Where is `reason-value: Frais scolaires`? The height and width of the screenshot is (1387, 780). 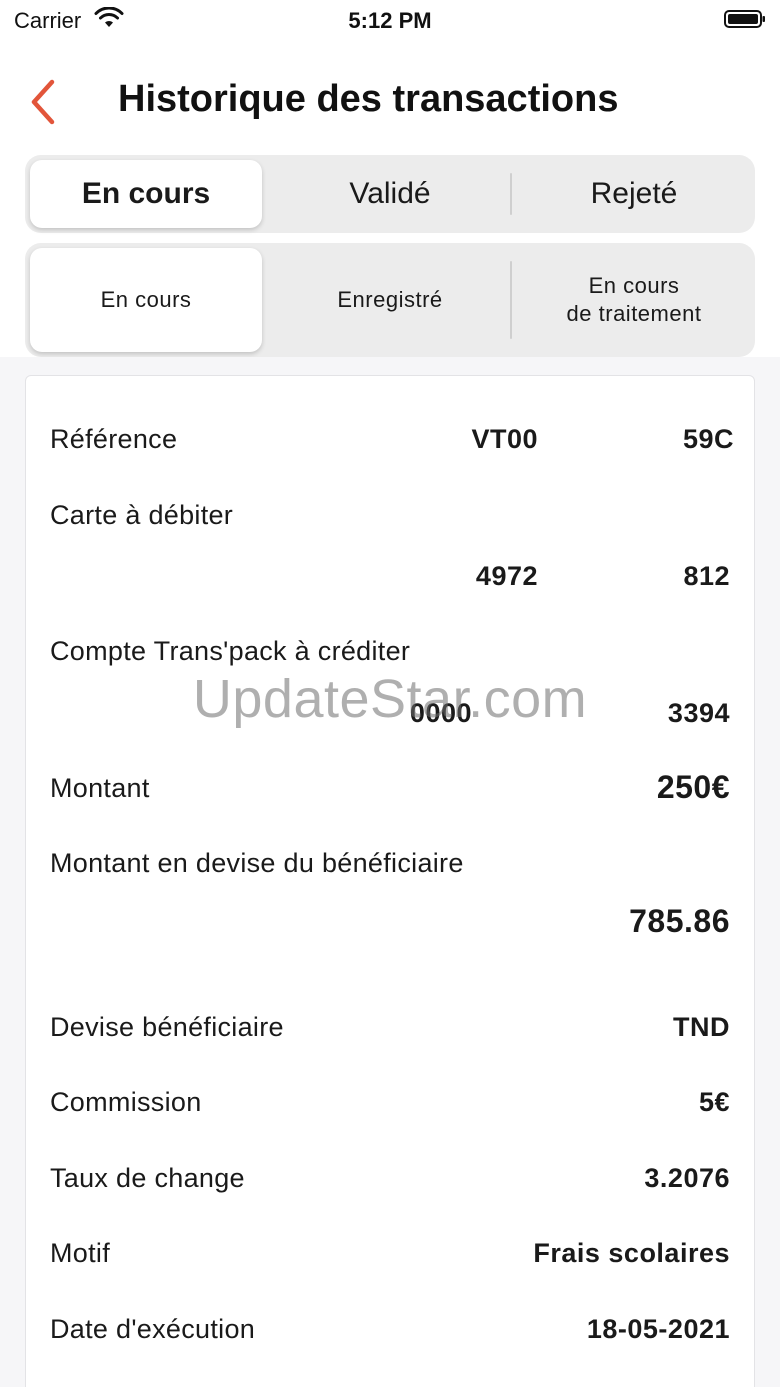
reason-value: Frais scolaires is located at coordinates (631, 1253).